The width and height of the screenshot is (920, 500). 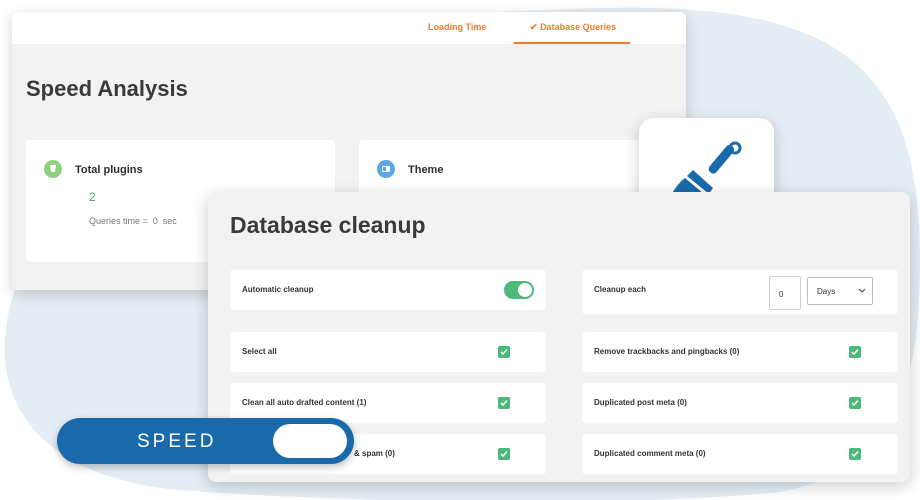 I want to click on select-all-checkbox, so click(x=504, y=352).